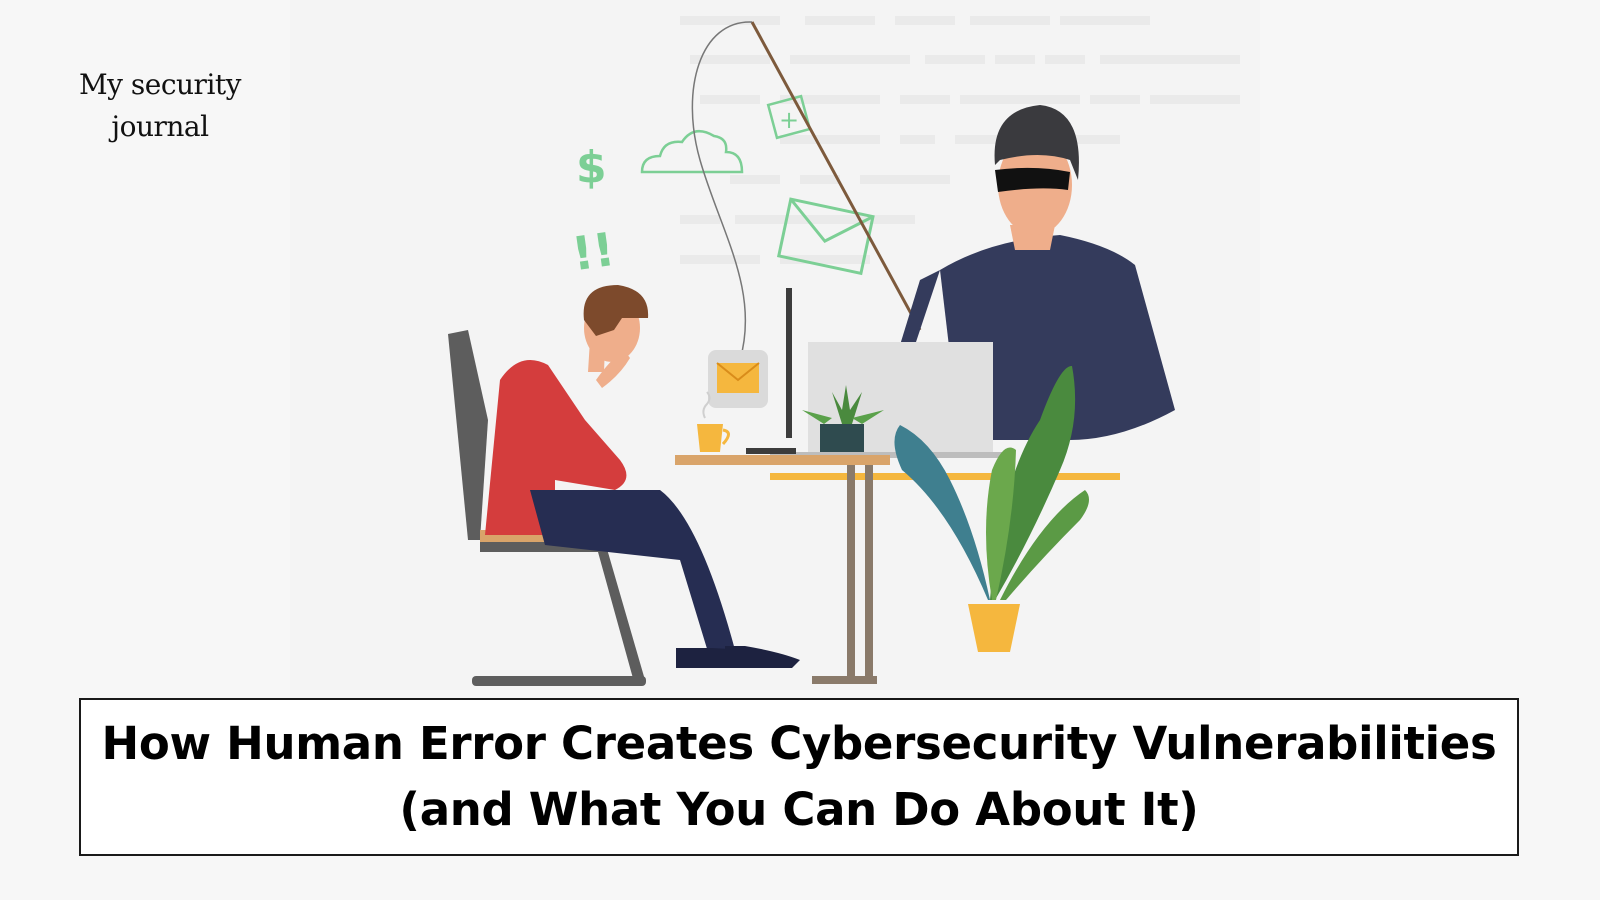 This screenshot has width=1600, height=900. Describe the element at coordinates (160, 106) in the screenshot. I see `site-logo: My security journal` at that location.